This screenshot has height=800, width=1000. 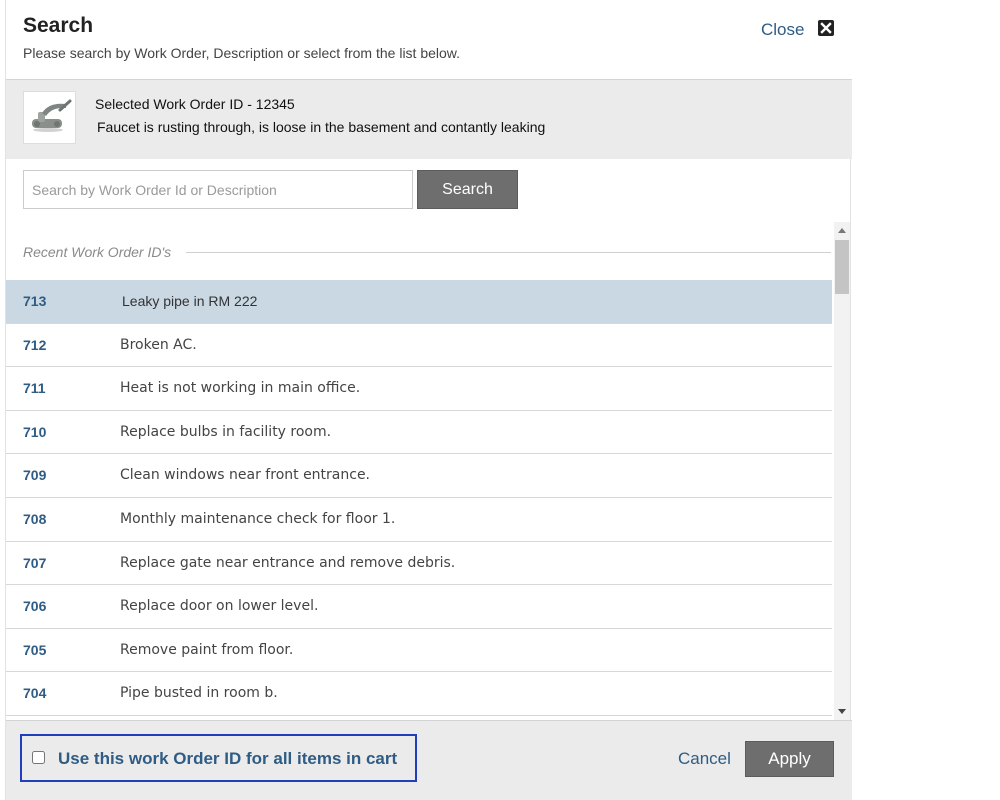 I want to click on list-item: 709 Clean windows near front entrance., so click(x=419, y=476).